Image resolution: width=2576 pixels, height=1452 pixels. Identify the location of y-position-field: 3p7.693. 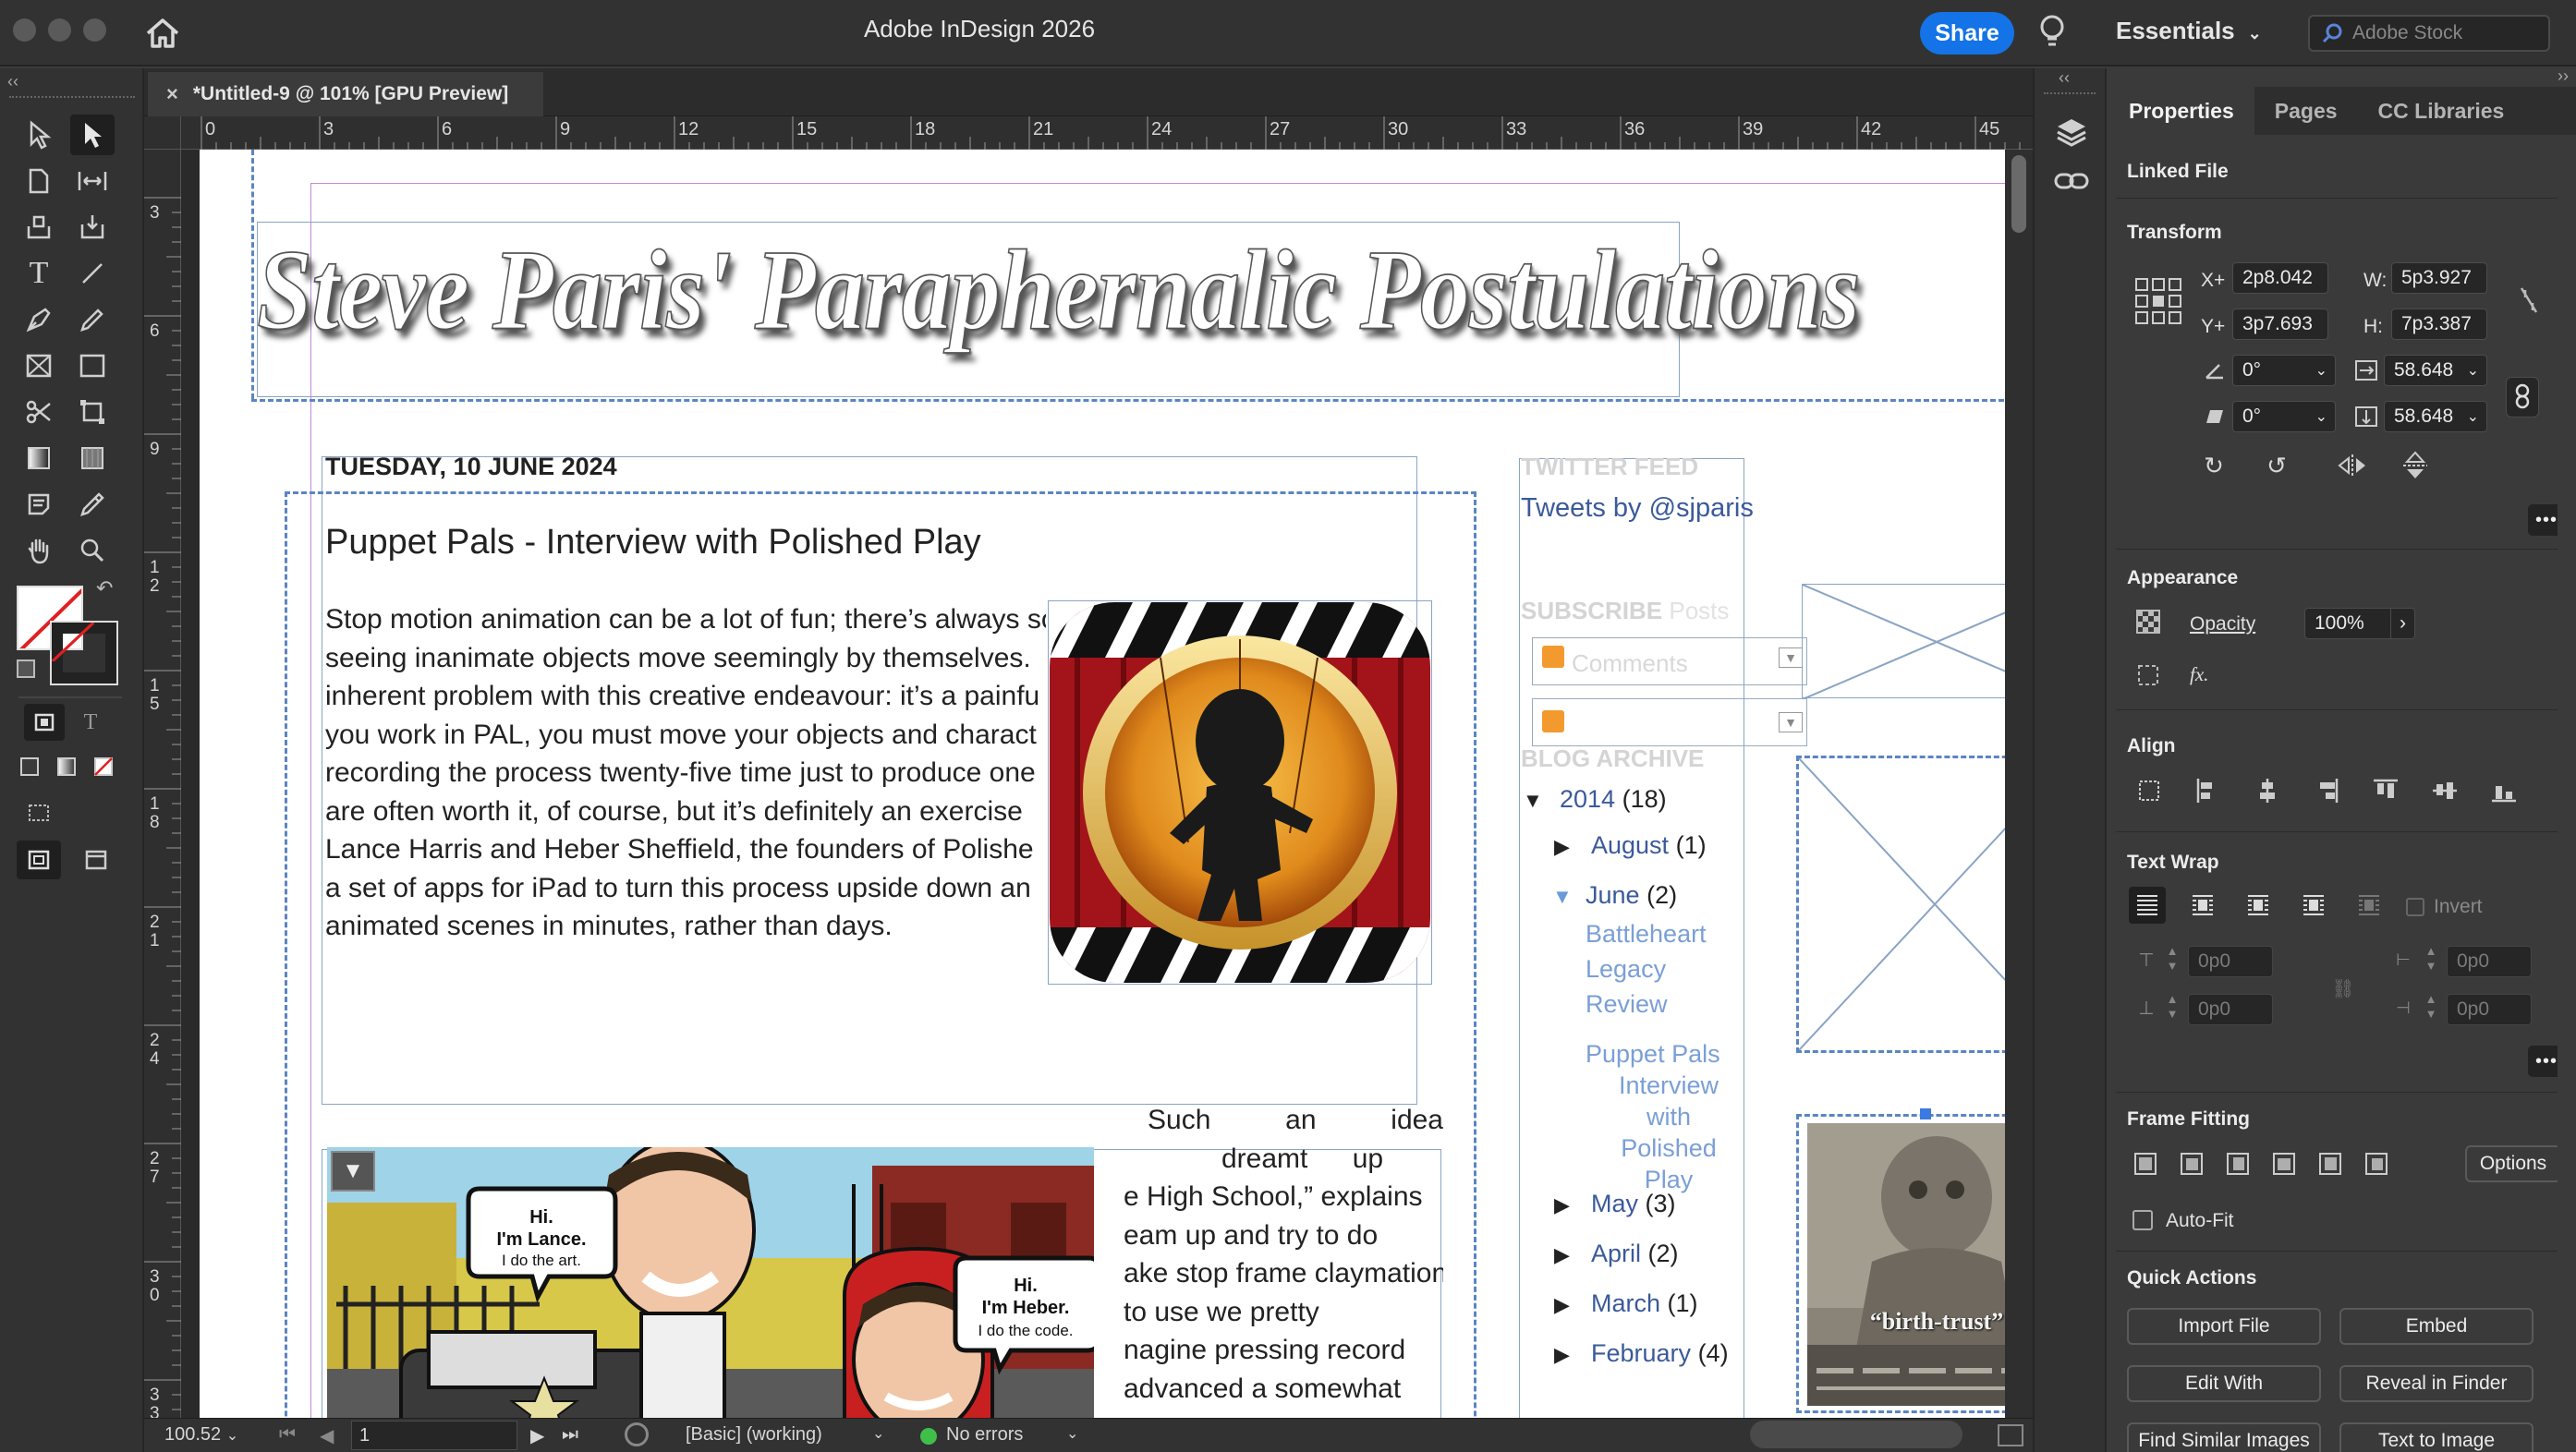
(2280, 324).